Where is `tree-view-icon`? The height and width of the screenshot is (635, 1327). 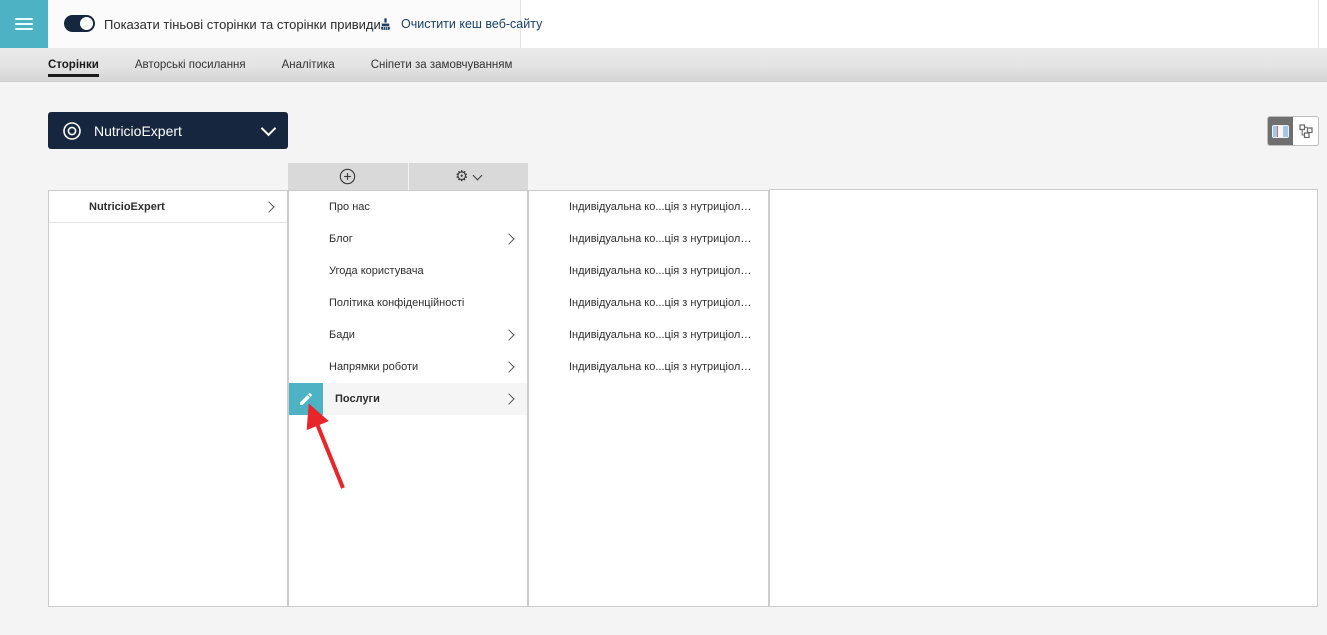 tree-view-icon is located at coordinates (1305, 131).